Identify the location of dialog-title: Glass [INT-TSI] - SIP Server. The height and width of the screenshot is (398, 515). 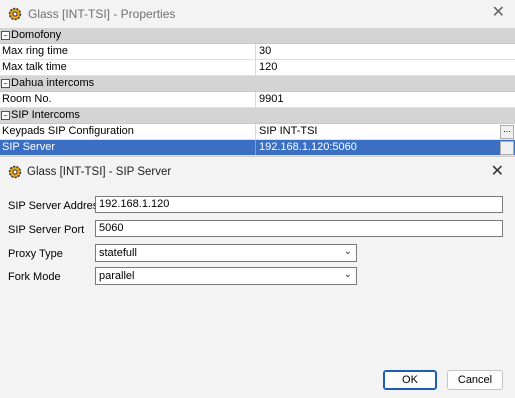
(99, 172).